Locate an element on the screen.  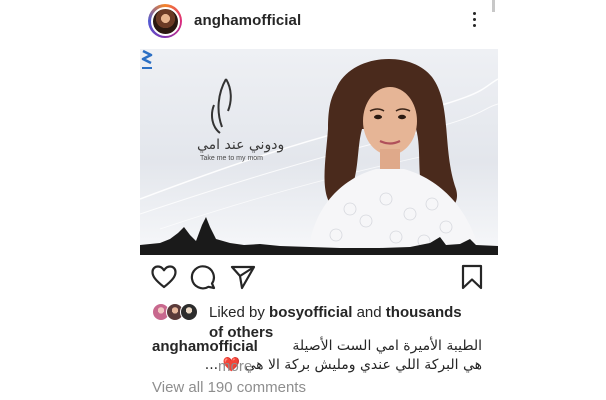
comment-icon is located at coordinates (203, 277).